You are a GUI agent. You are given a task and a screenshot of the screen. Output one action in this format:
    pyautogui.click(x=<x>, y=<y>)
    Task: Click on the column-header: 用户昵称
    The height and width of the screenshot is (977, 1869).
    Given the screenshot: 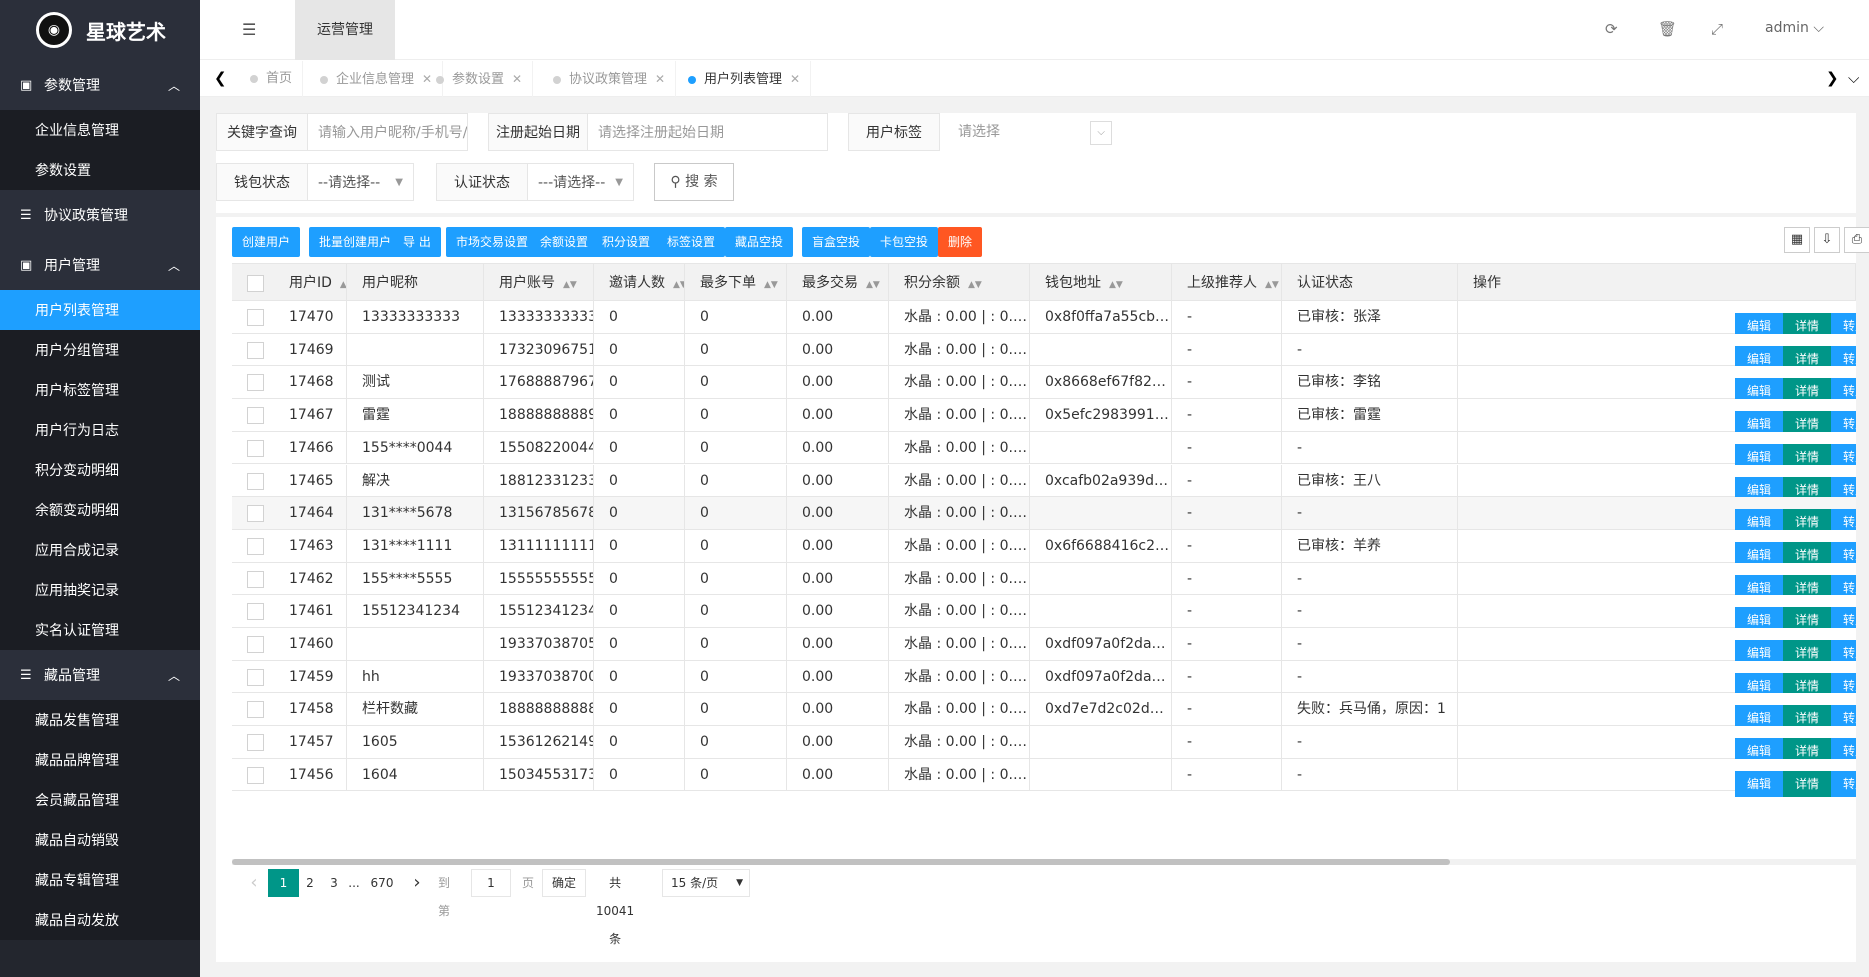 What is the action you would take?
    pyautogui.click(x=415, y=283)
    